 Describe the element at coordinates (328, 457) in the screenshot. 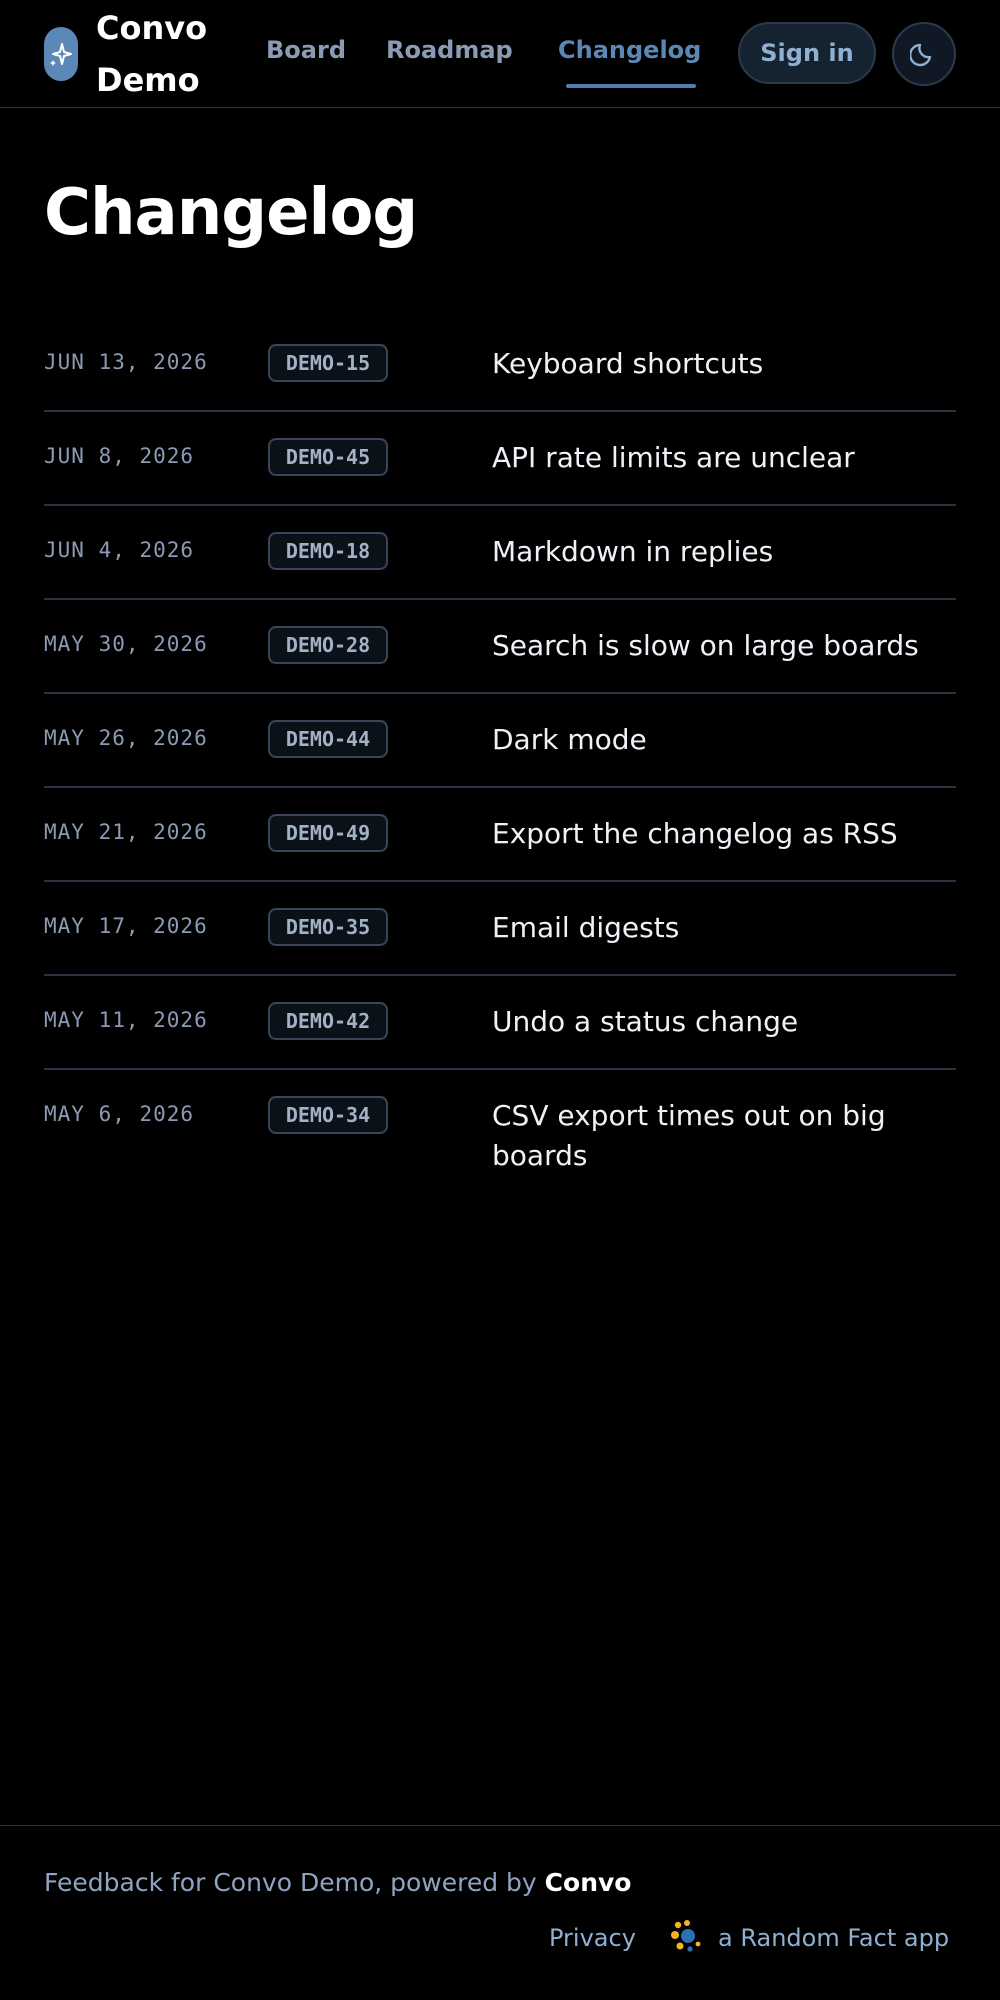

I see `entry-id-badge: DEMO-45` at that location.